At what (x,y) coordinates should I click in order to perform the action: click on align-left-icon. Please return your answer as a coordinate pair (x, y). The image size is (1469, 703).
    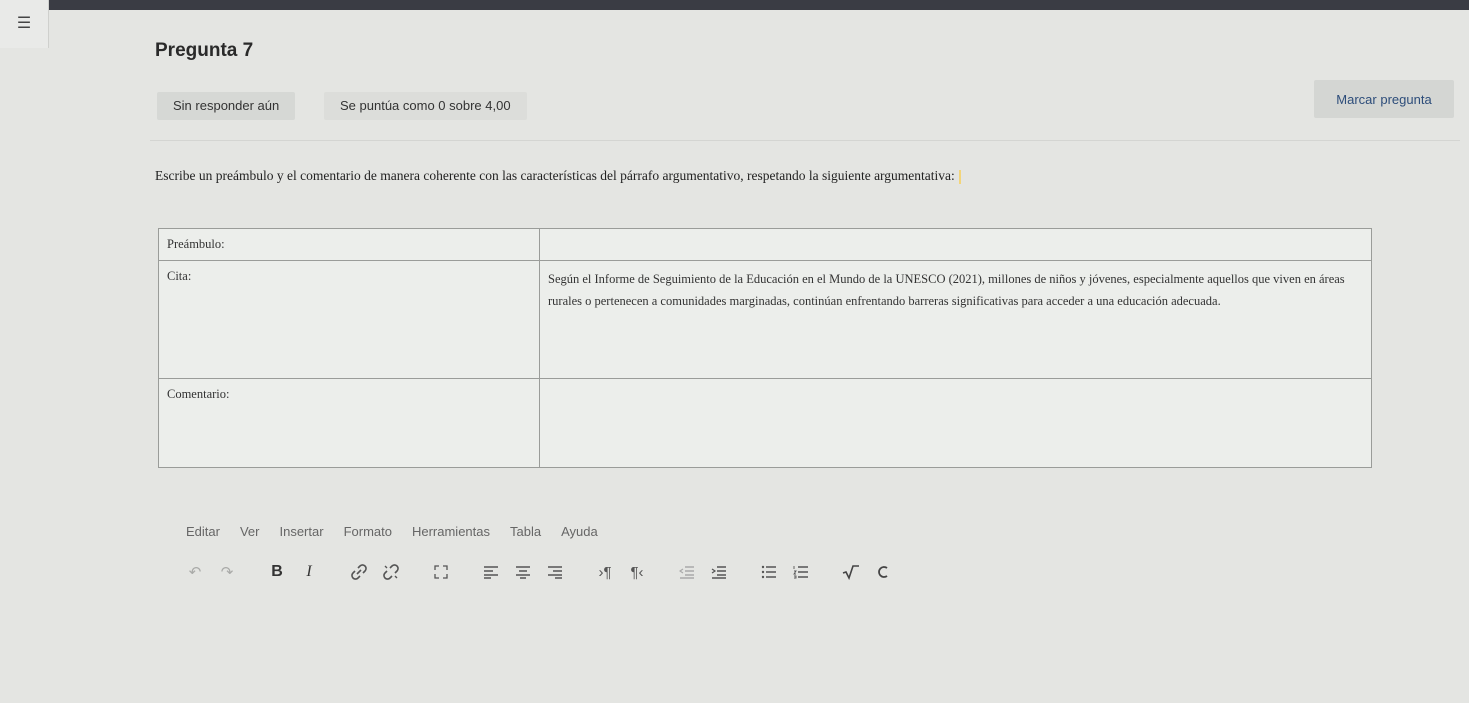
    Looking at the image, I should click on (491, 572).